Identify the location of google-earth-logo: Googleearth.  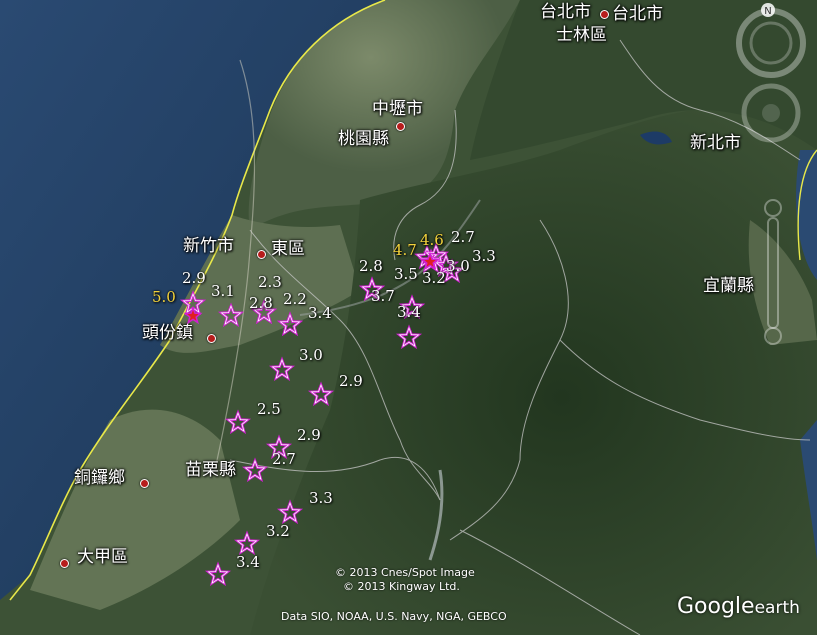
(738, 606).